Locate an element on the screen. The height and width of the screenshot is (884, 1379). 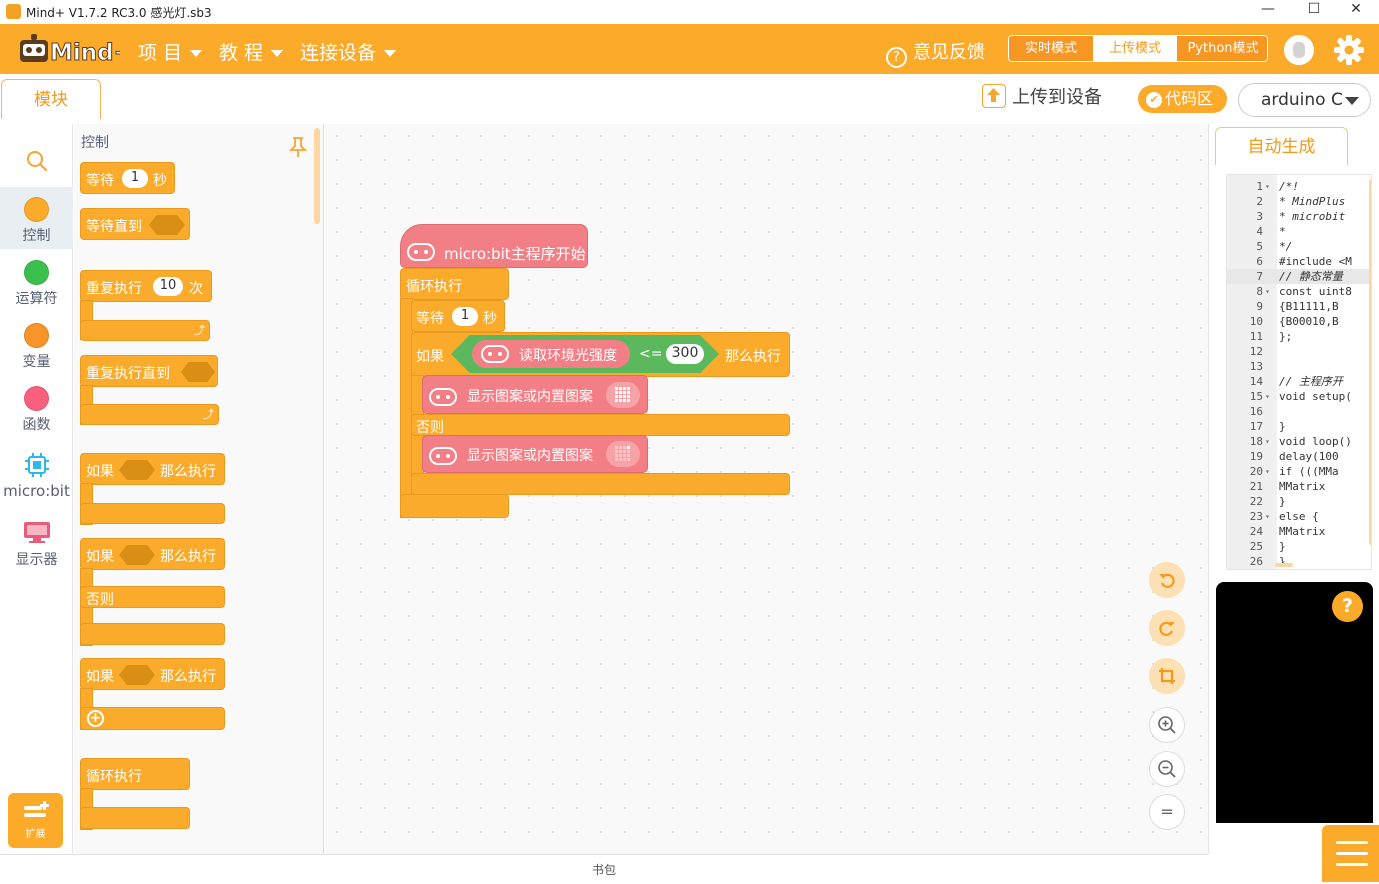
code-text: * MindPlus is located at coordinates (1312, 201).